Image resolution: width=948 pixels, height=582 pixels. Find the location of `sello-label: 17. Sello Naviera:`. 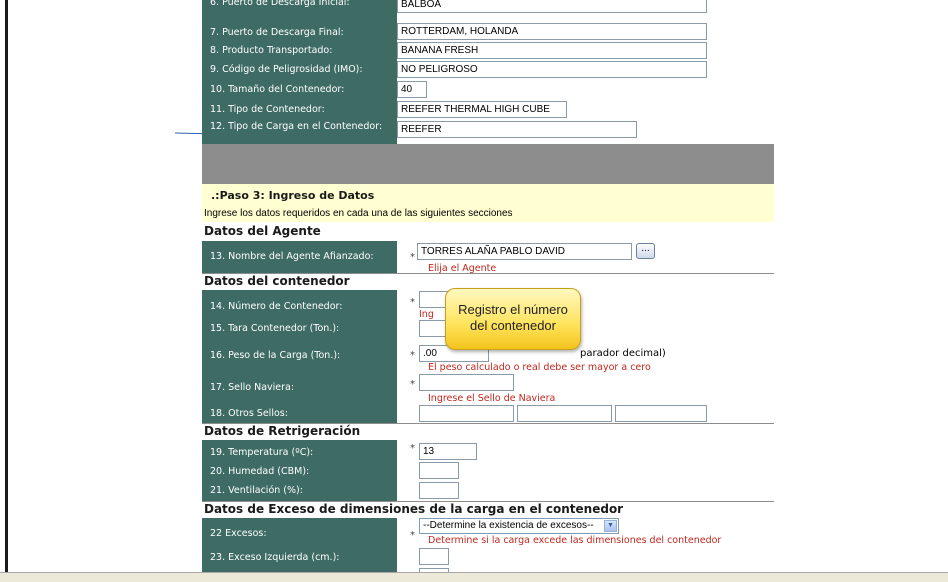

sello-label: 17. Sello Naviera: is located at coordinates (252, 387).